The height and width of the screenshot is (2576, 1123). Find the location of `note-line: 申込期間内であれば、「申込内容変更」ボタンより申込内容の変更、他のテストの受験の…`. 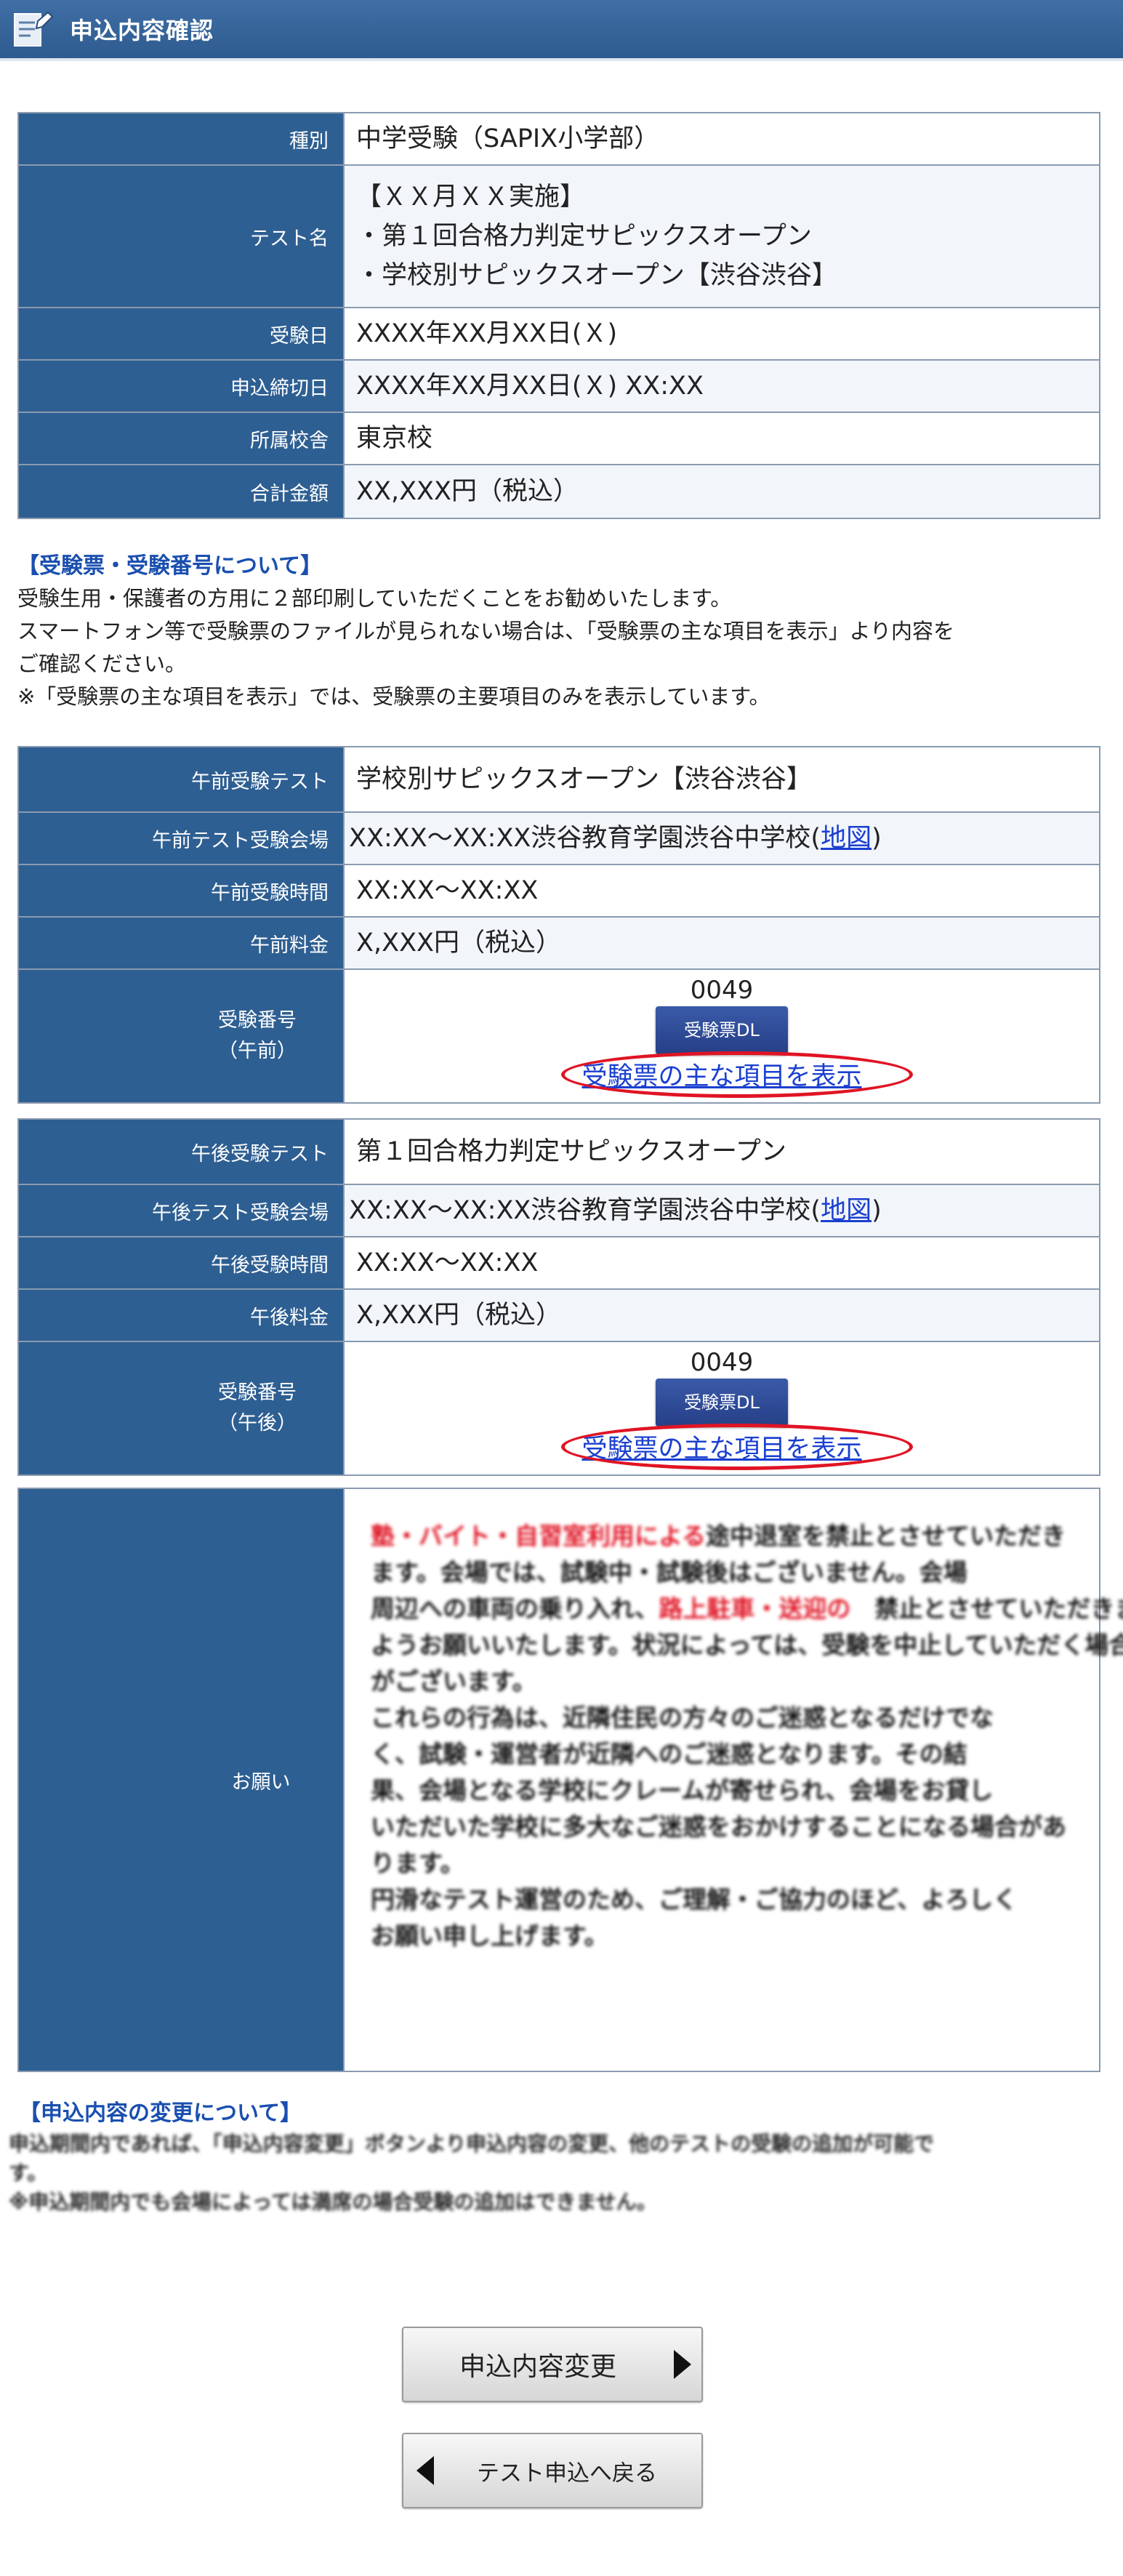

note-line: 申込期間内であれば、「申込内容変更」ボタンより申込内容の変更、他のテストの受験の… is located at coordinates (472, 2144).